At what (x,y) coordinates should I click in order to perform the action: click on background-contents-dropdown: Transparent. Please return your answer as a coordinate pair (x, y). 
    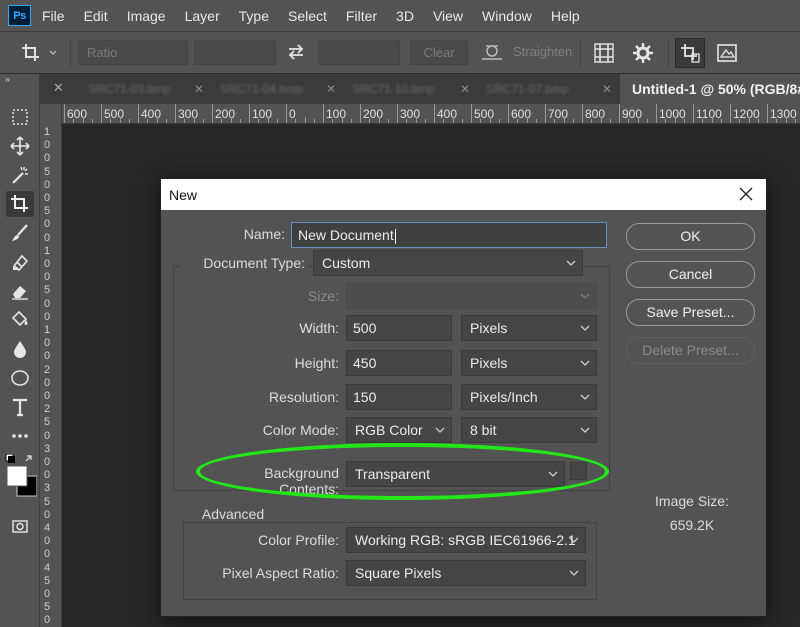
    Looking at the image, I should click on (455, 474).